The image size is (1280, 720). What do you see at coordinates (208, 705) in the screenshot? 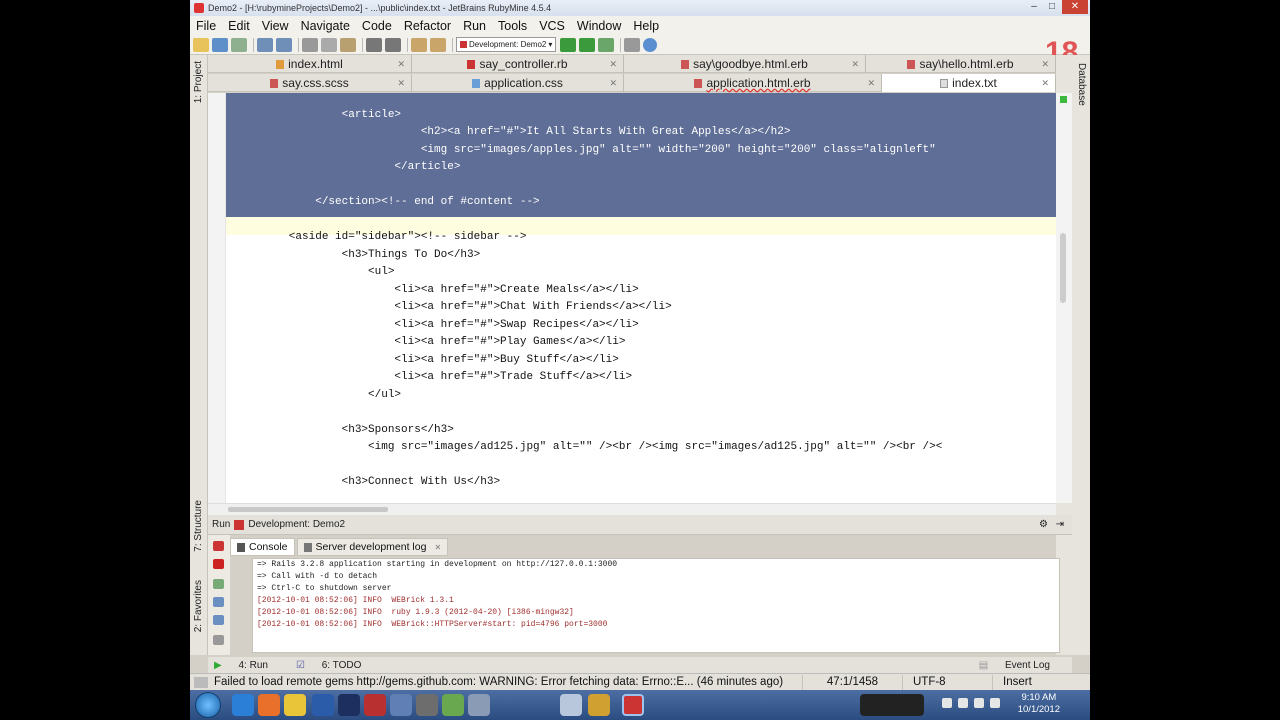
I see `start-button` at bounding box center [208, 705].